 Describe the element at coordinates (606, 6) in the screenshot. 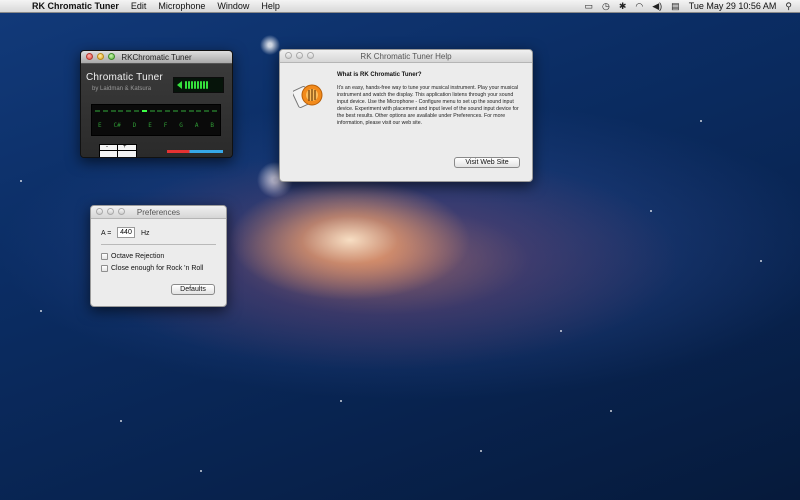

I see `clock-icon: ◷` at that location.